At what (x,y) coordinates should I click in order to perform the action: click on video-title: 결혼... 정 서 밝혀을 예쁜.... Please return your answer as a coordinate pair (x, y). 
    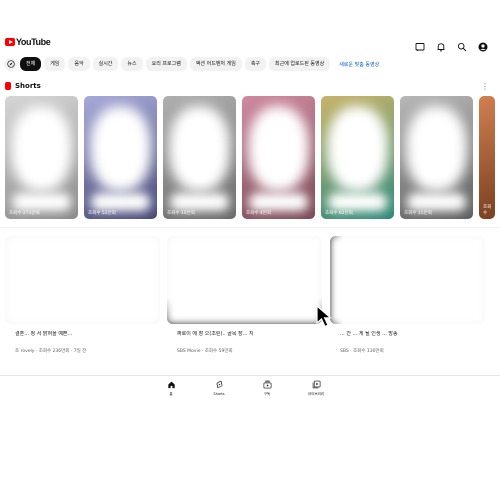
    Looking at the image, I should click on (82, 338).